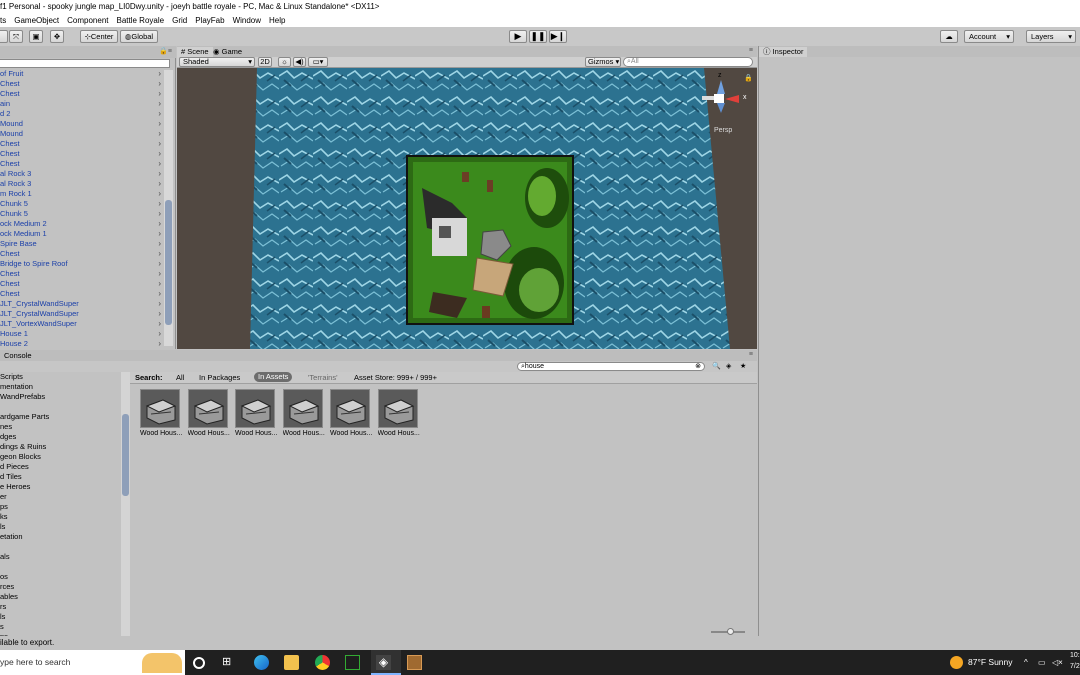 The width and height of the screenshot is (1080, 675). What do you see at coordinates (81, 264) in the screenshot?
I see `hierarchy-item: Bridge to Spire Roof ›` at bounding box center [81, 264].